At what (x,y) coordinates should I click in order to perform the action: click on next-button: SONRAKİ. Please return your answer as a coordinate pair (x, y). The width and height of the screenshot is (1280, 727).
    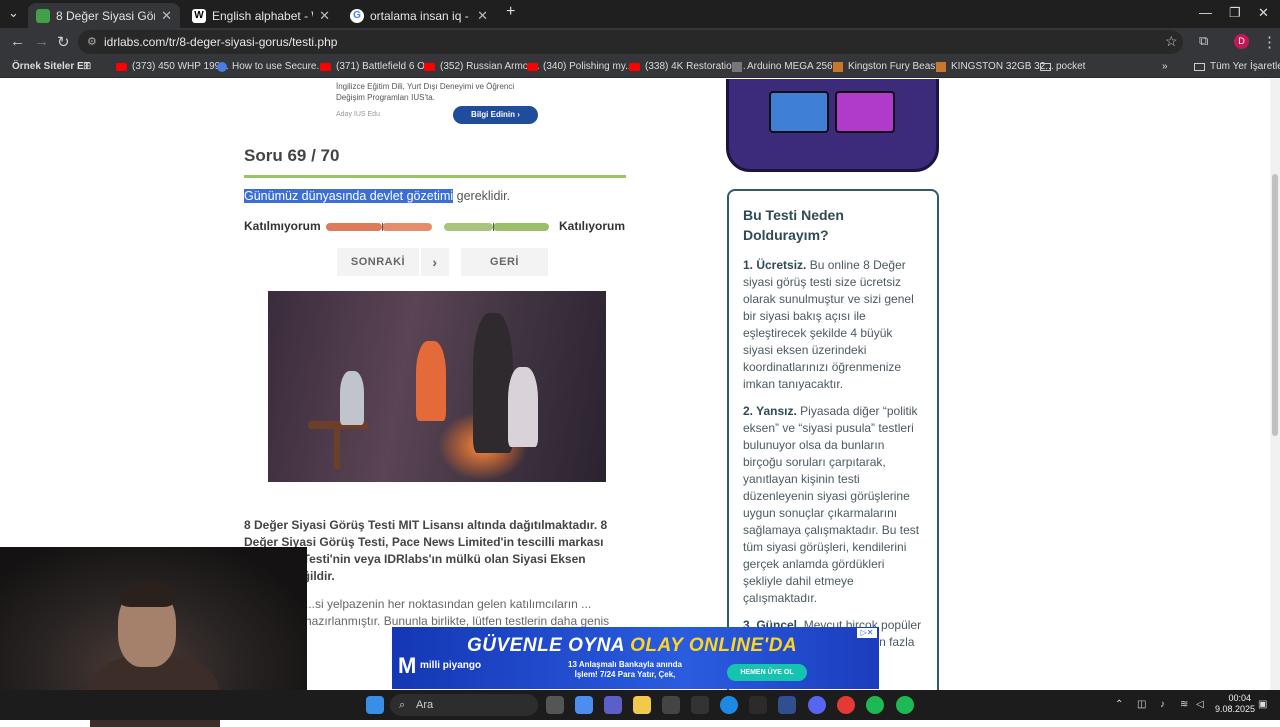
    Looking at the image, I should click on (378, 262).